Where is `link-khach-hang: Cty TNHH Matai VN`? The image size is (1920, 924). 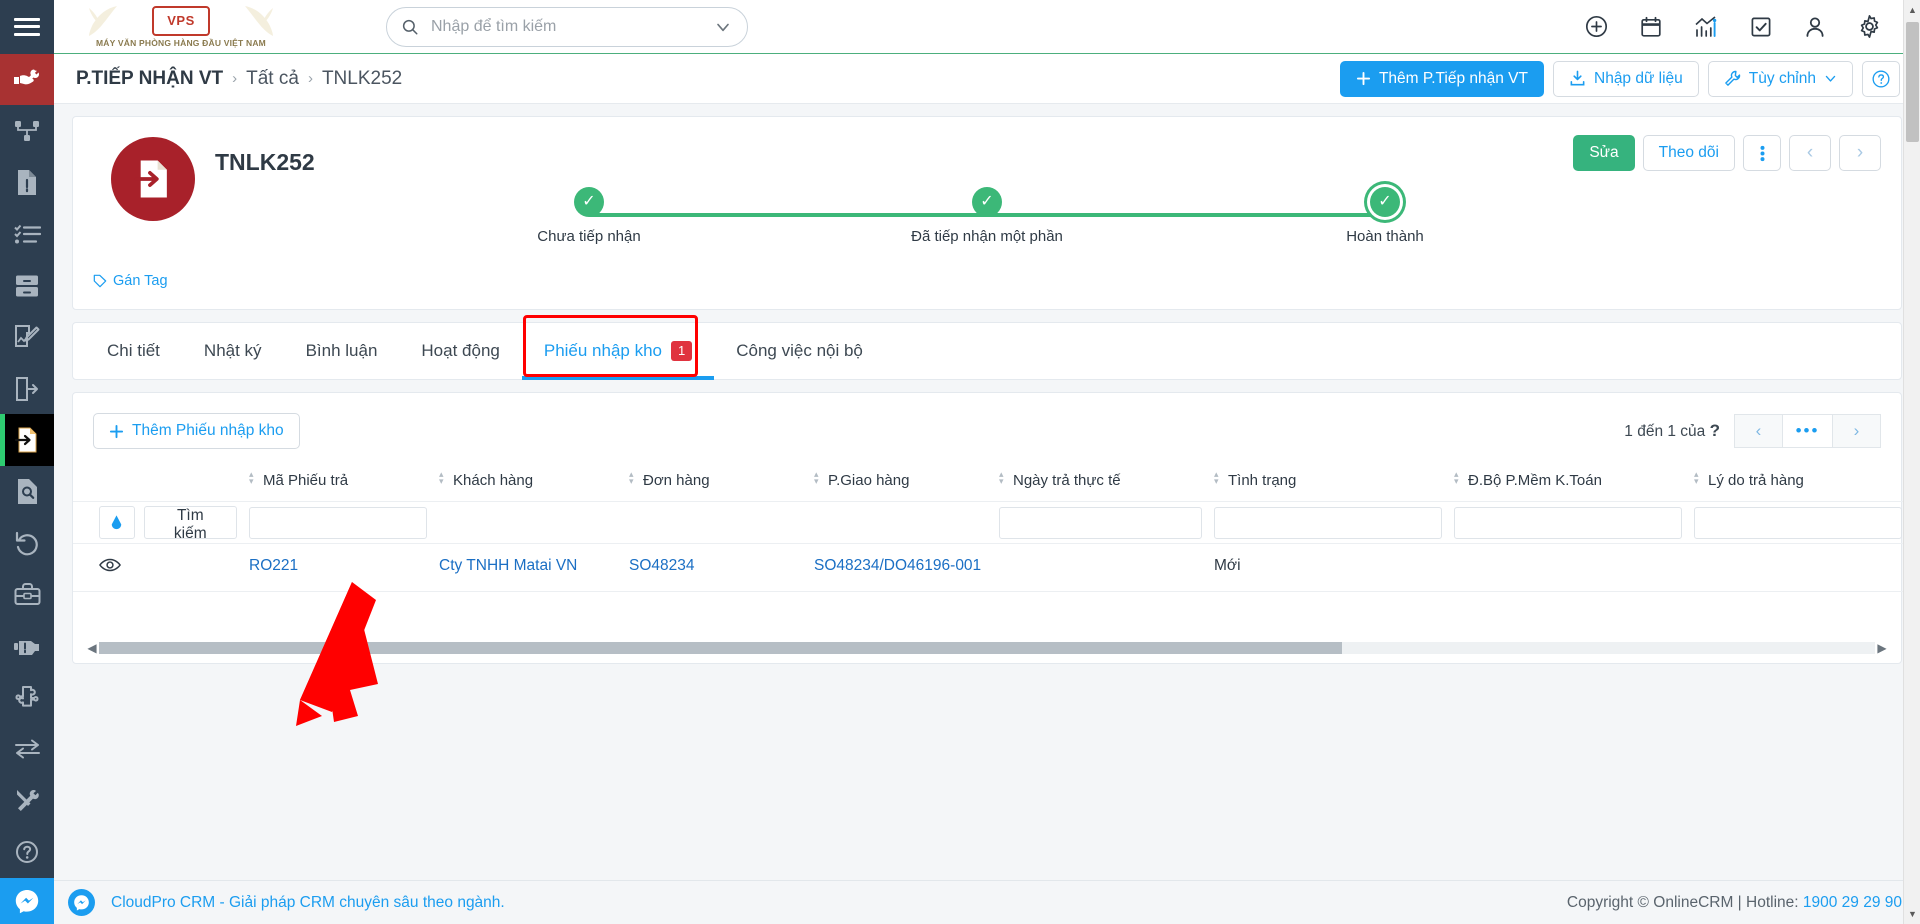 link-khach-hang: Cty TNHH Matai VN is located at coordinates (508, 565).